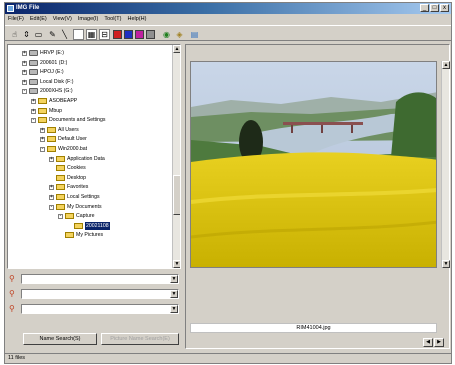 The height and width of the screenshot is (365, 455). What do you see at coordinates (176, 195) in the screenshot?
I see `scroll-thumb` at bounding box center [176, 195].